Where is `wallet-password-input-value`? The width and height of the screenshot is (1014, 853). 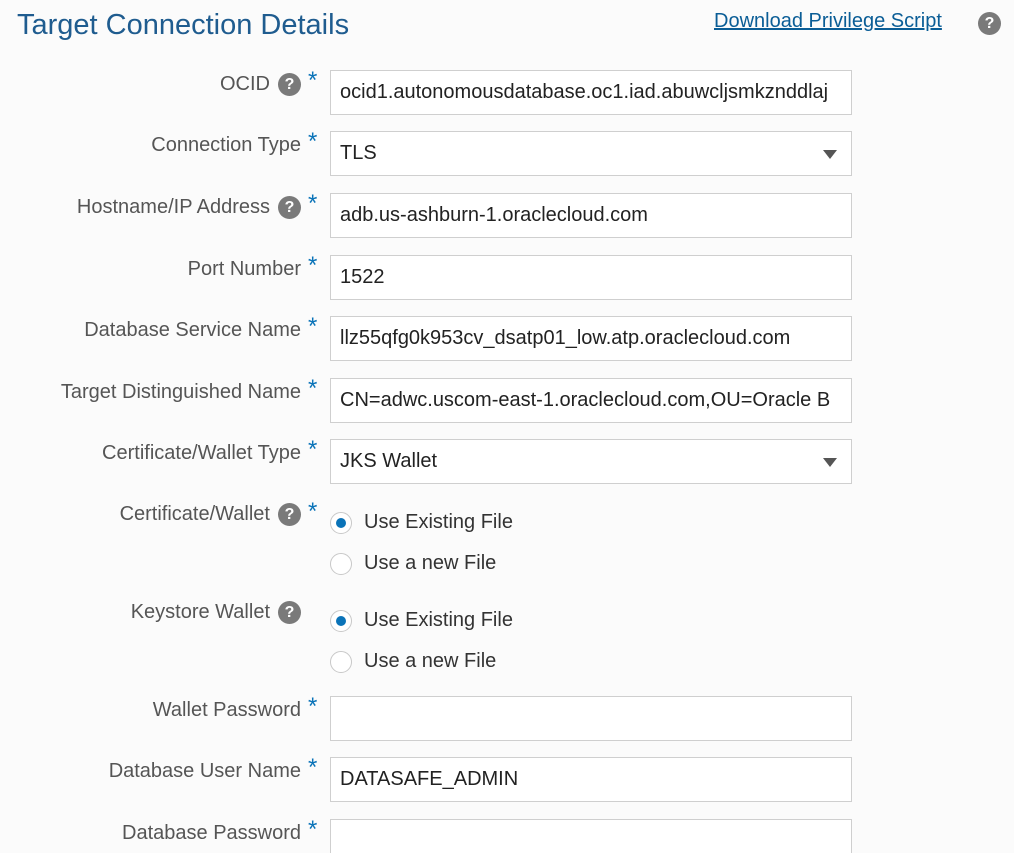
wallet-password-input-value is located at coordinates (591, 718).